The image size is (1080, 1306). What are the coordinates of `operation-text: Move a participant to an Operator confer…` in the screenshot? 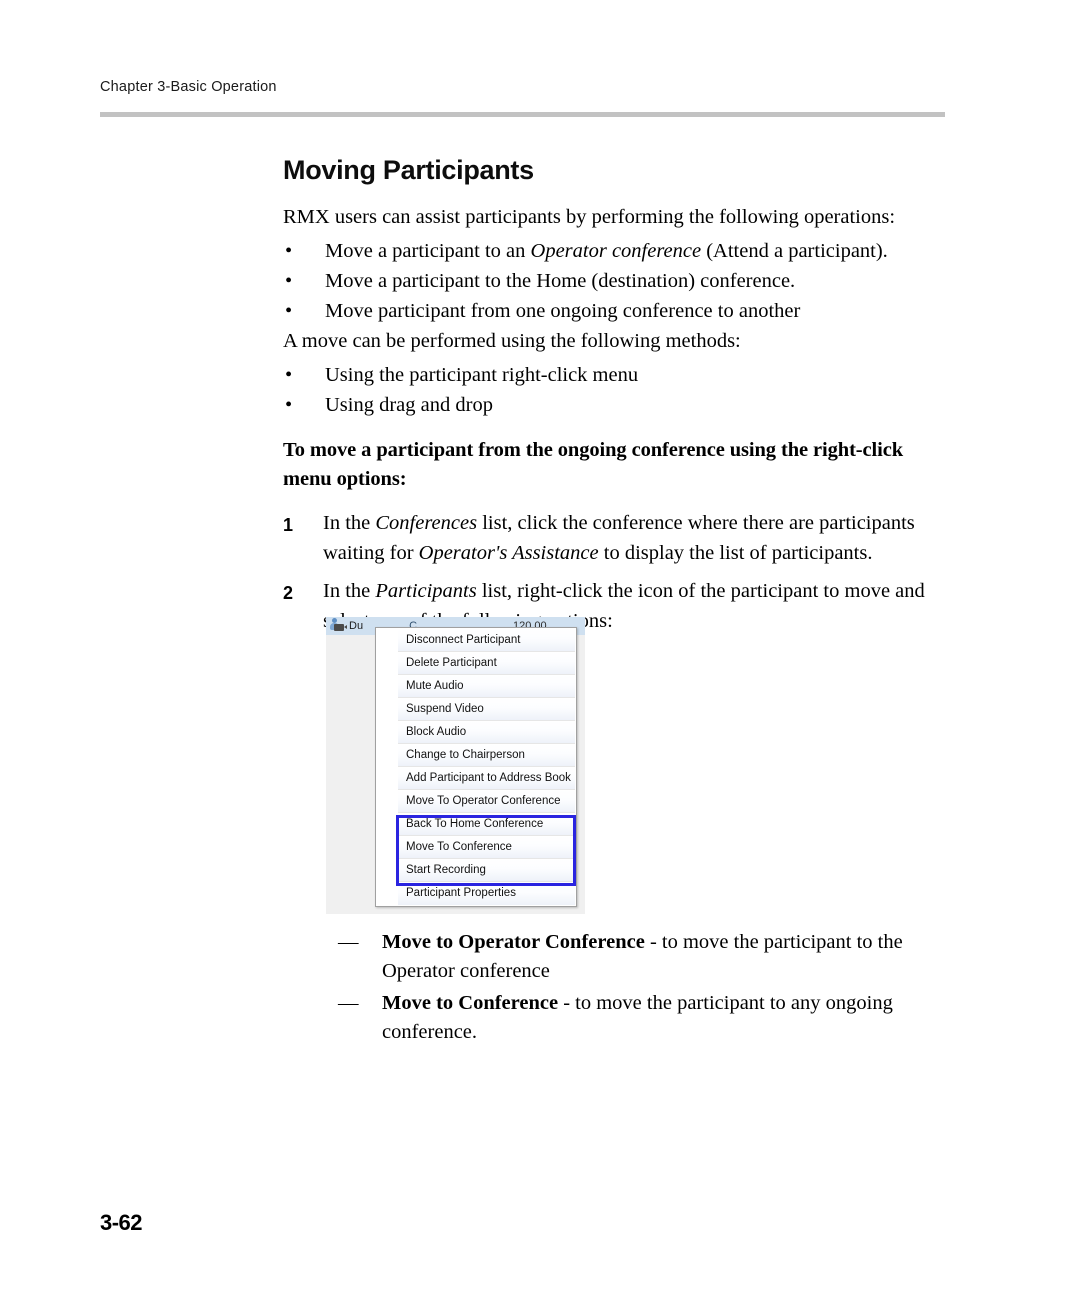 It's located at (639, 251).